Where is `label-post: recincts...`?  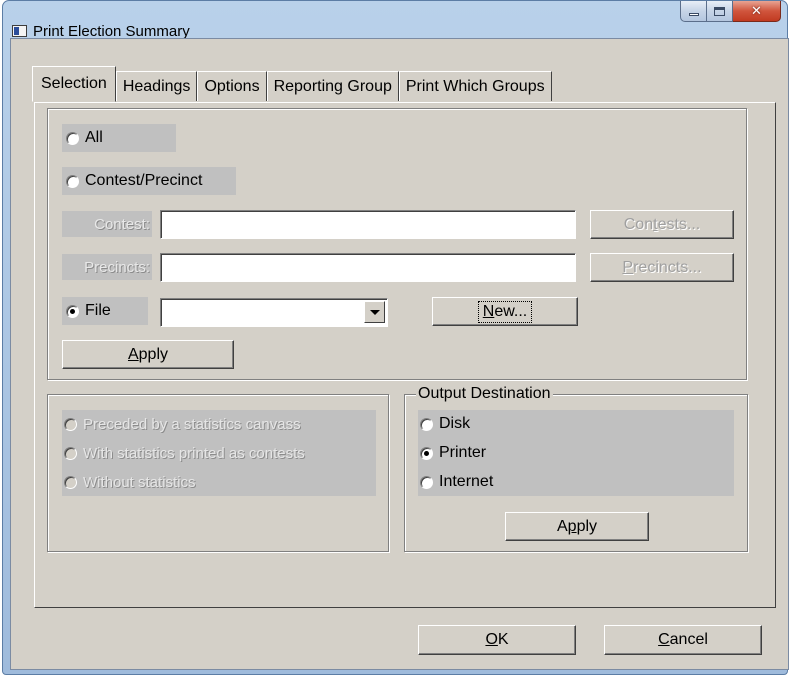 label-post: recincts... is located at coordinates (667, 267).